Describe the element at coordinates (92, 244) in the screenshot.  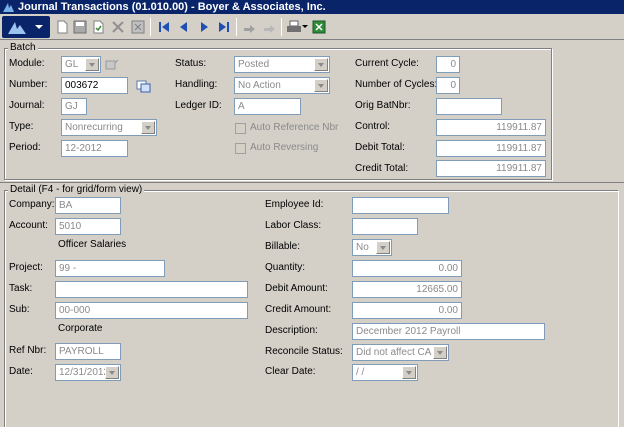
I see `account-description: Officer Salaries` at that location.